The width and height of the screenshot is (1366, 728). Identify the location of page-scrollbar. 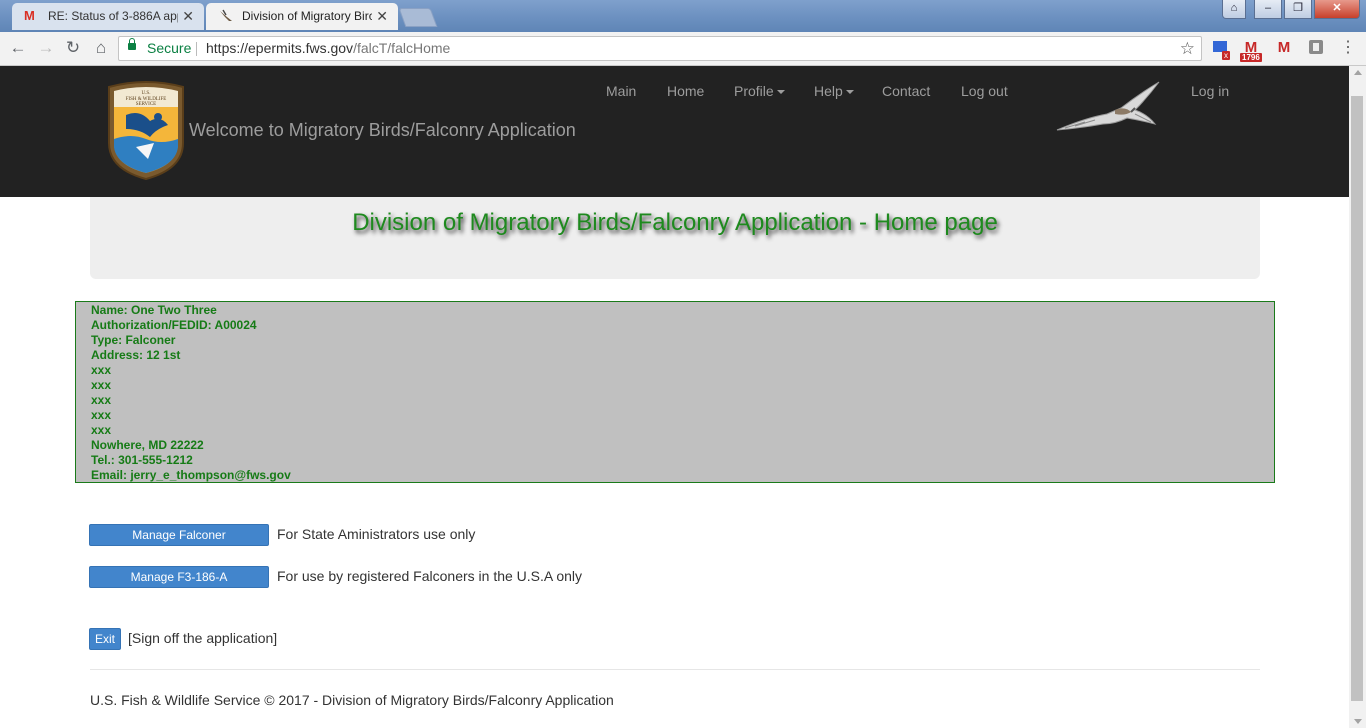
(1357, 397).